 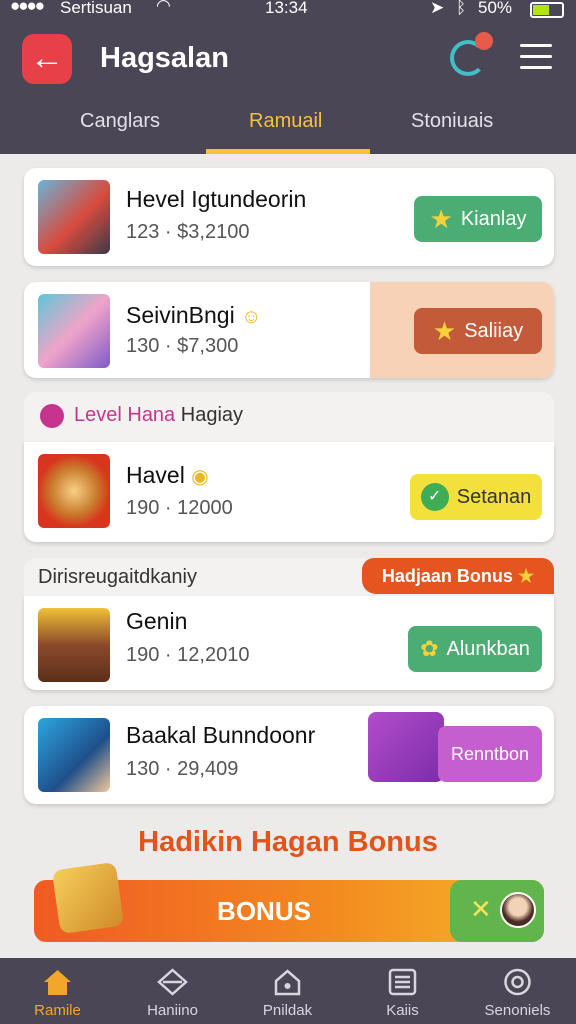 What do you see at coordinates (289, 492) in the screenshot?
I see `list-item: Havel ◉ 190 · 12000 ✓ Setanan` at bounding box center [289, 492].